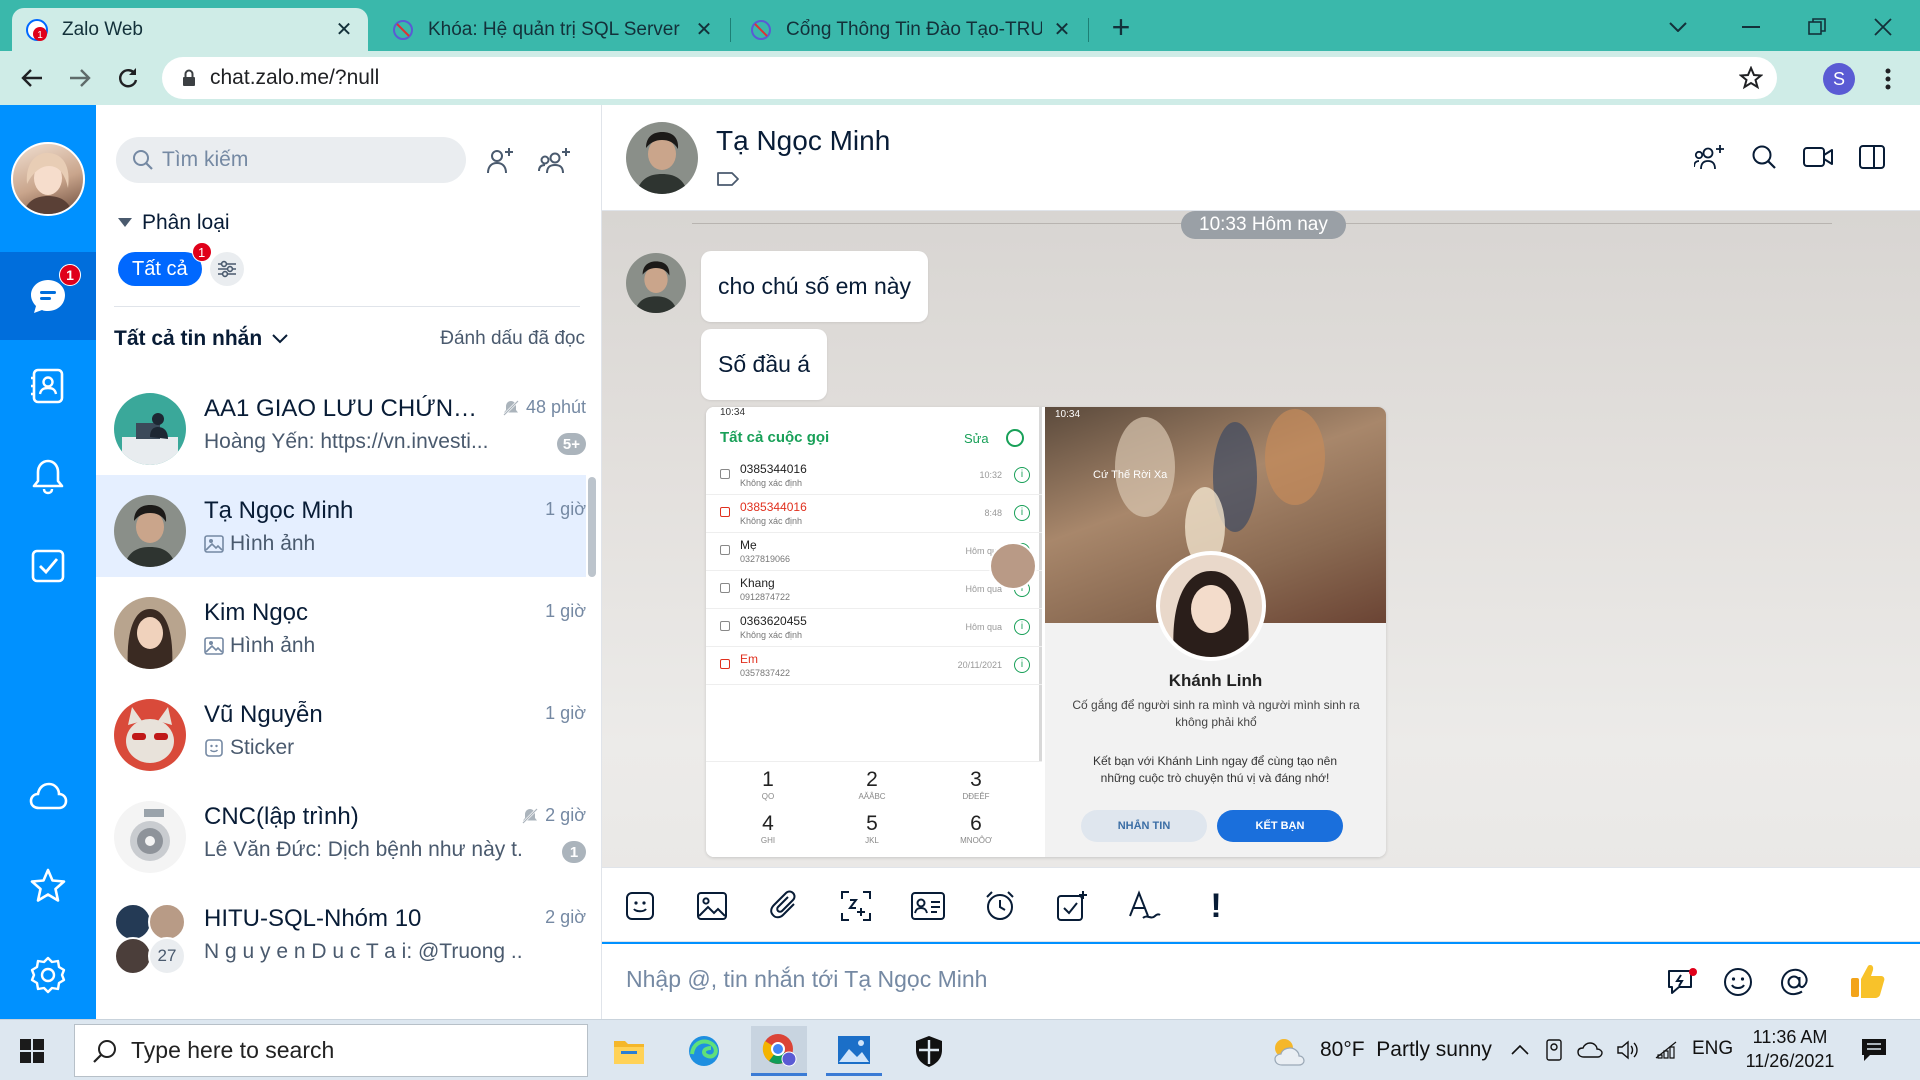 The image size is (1920, 1080). I want to click on message-input: Nhập @, tin nhắn tới Tạ Ngọc Minh, so click(806, 979).